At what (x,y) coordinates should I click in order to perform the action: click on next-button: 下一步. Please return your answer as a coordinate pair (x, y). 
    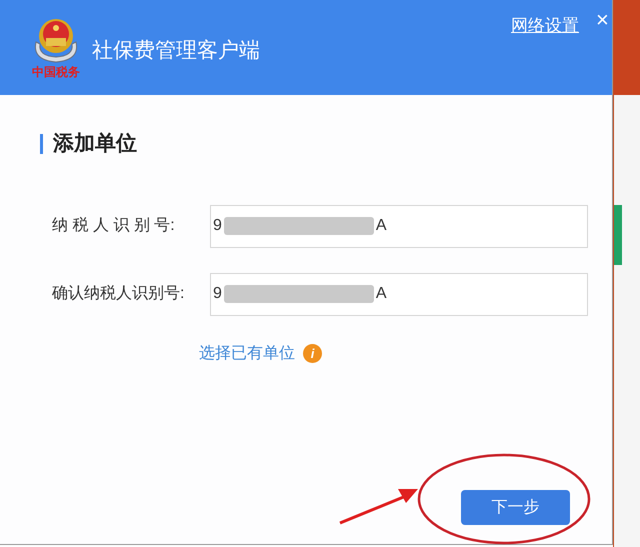
    Looking at the image, I should click on (515, 507).